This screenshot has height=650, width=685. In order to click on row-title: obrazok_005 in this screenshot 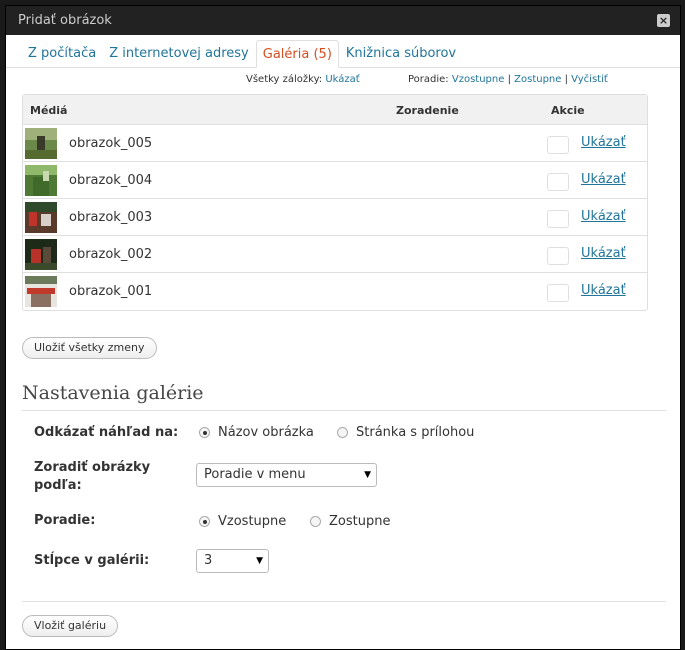, I will do `click(111, 143)`.